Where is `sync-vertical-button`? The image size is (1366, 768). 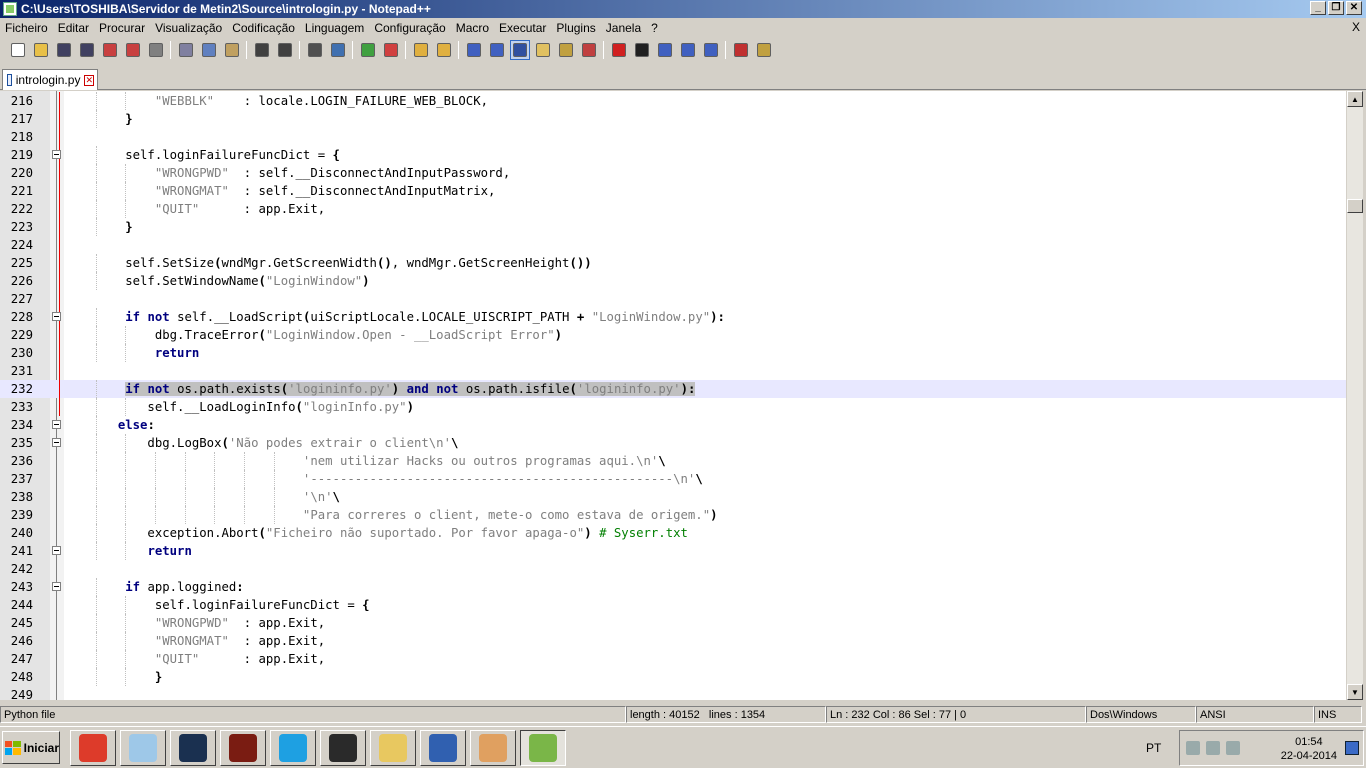
sync-vertical-button is located at coordinates (421, 50).